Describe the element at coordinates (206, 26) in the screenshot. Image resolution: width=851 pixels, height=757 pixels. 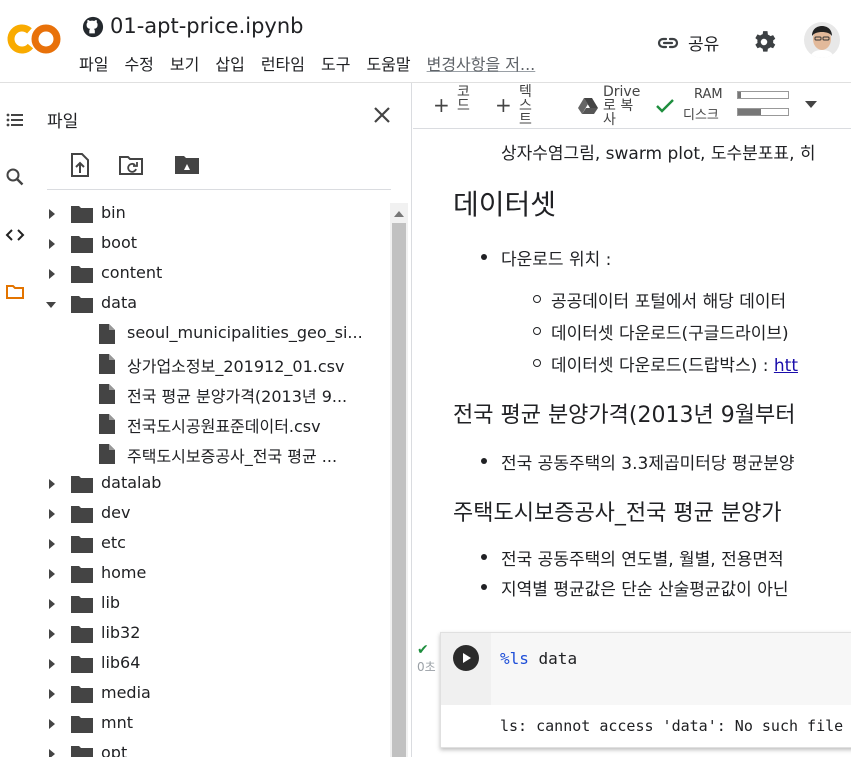
I see `notebook-title: 01-apt-price.ipynb` at that location.